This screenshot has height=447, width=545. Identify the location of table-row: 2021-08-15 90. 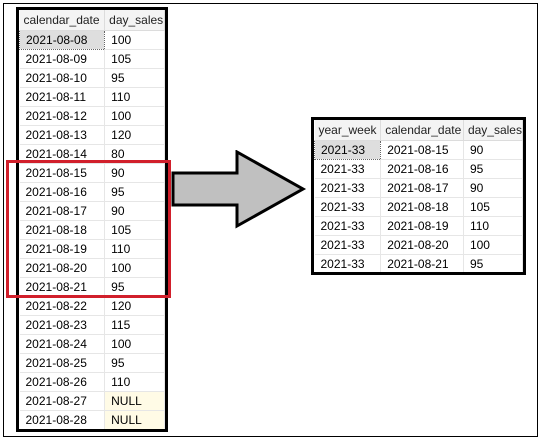
(92, 173).